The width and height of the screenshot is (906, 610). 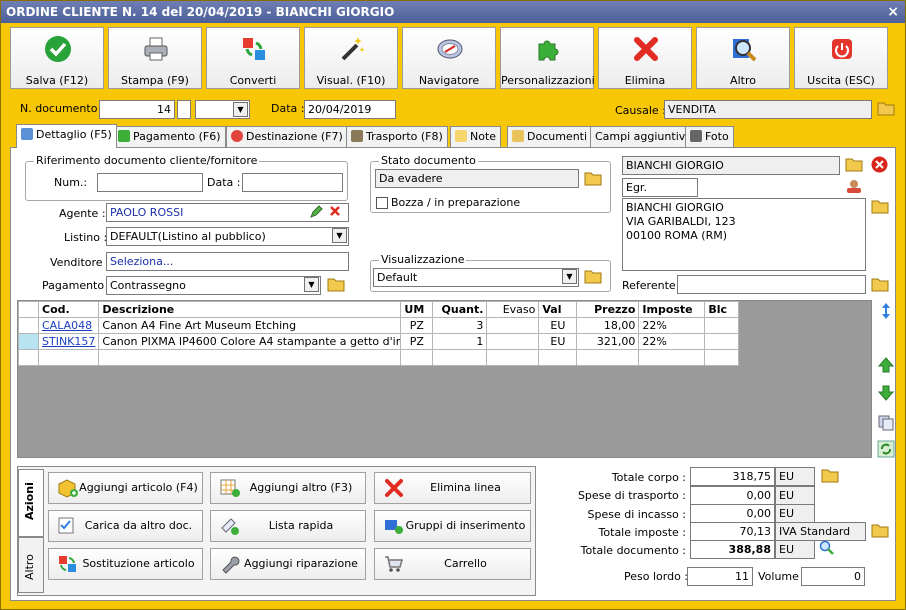 What do you see at coordinates (339, 235) in the screenshot?
I see `listino-chevron-down-icon: ▼` at bounding box center [339, 235].